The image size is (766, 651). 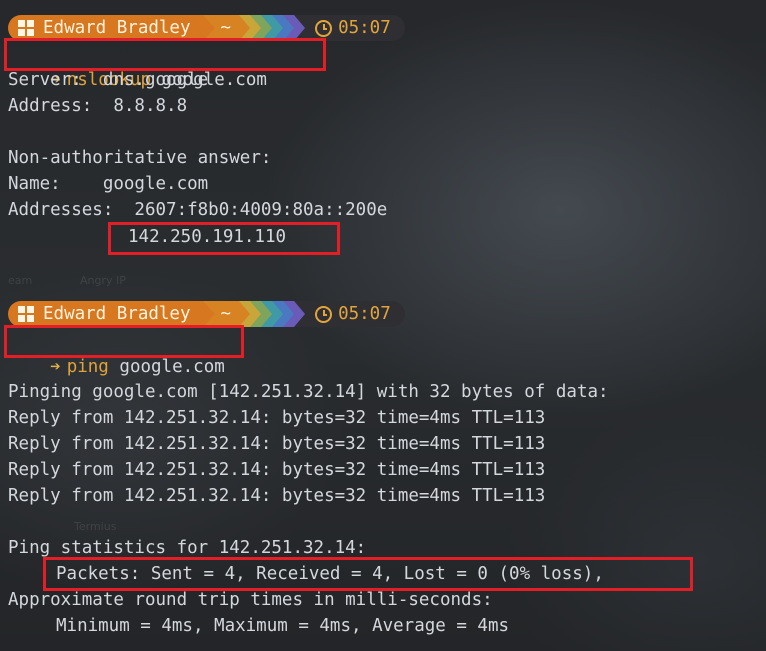 What do you see at coordinates (87, 367) in the screenshot?
I see `command-name: ping` at bounding box center [87, 367].